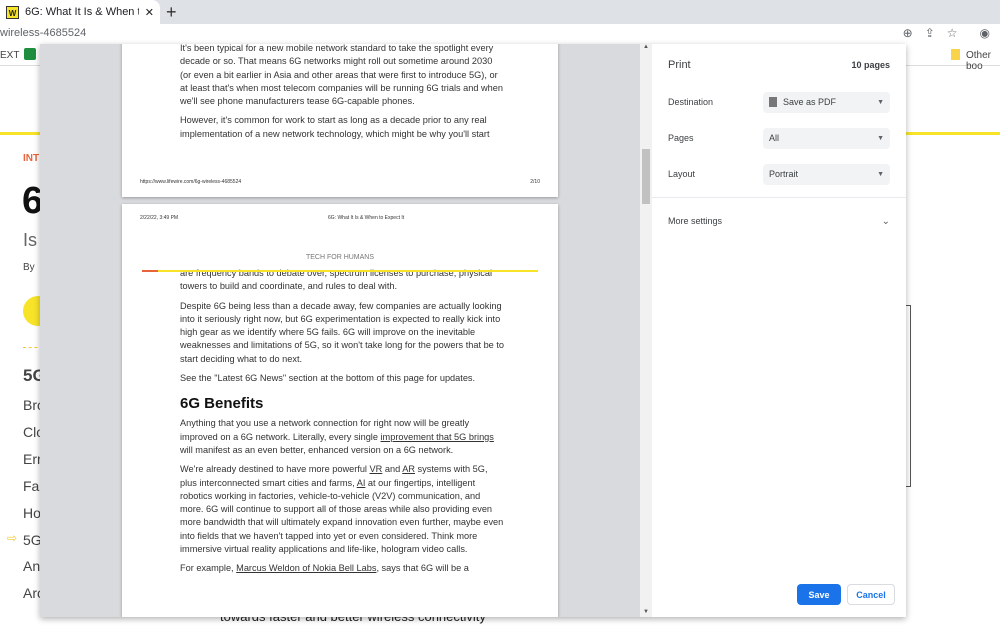 Image resolution: width=1000 pixels, height=625 pixels. What do you see at coordinates (810, 102) in the screenshot?
I see `destination-value: Save as PDF` at bounding box center [810, 102].